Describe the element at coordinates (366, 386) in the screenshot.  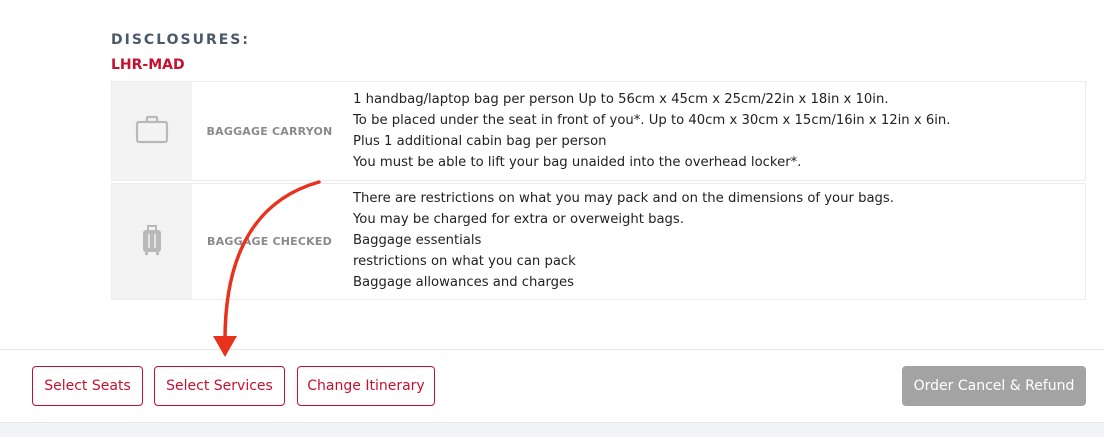
I see `change-itinerary-button: Change Itinerary` at that location.